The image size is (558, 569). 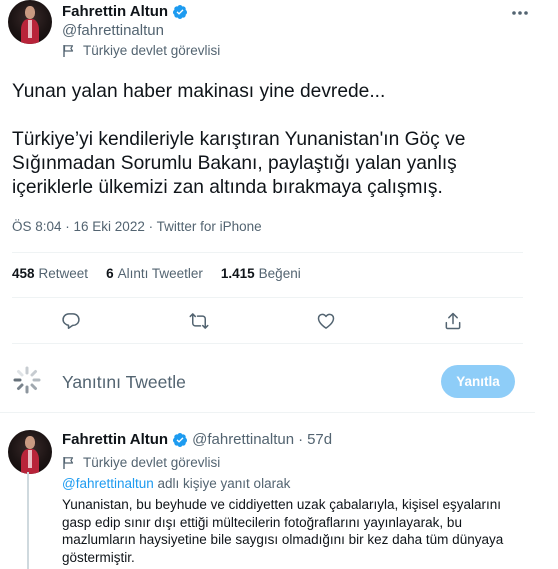 What do you see at coordinates (152, 462) in the screenshot?
I see `reply-affiliation-label: Türkiye devlet görevlisi` at bounding box center [152, 462].